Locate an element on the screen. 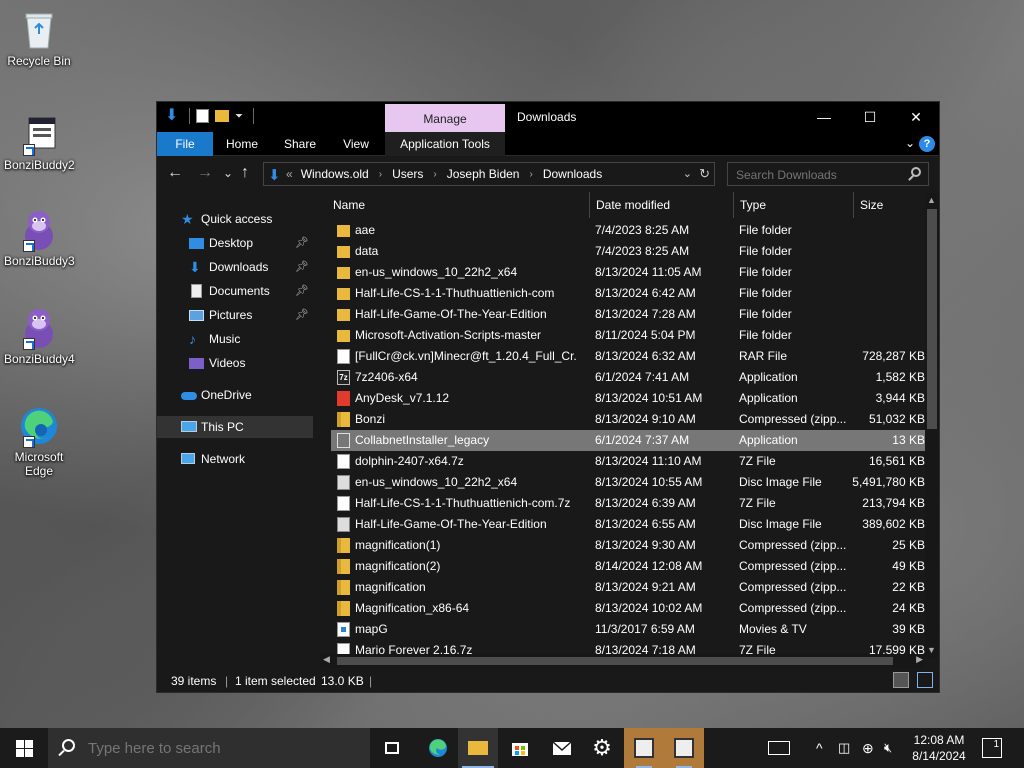  vertical-scrollbar: ▲ ▼ is located at coordinates (932, 425).